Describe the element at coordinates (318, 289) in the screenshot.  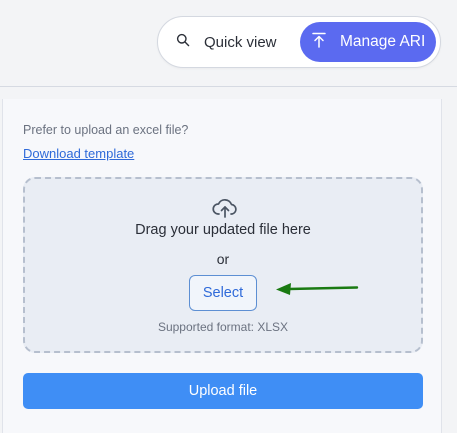
I see `annotation-arrow-icon` at that location.